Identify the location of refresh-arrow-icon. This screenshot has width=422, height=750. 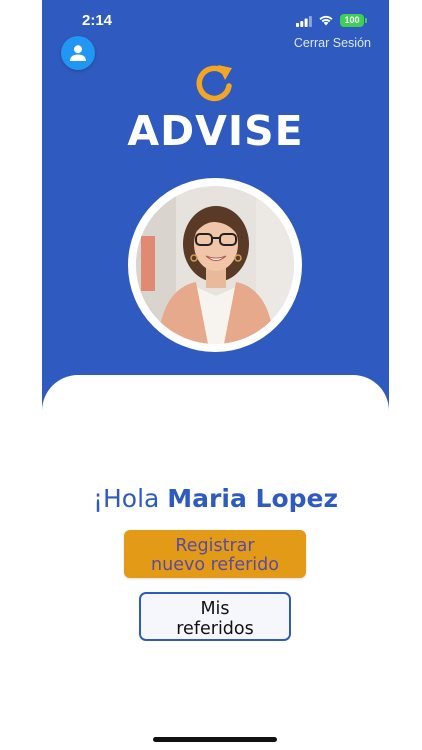
(214, 83).